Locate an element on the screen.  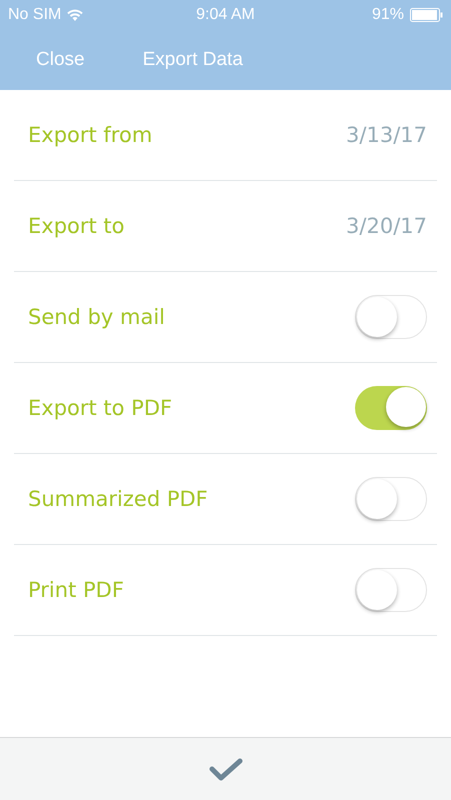
row-label: Export to is located at coordinates (76, 226).